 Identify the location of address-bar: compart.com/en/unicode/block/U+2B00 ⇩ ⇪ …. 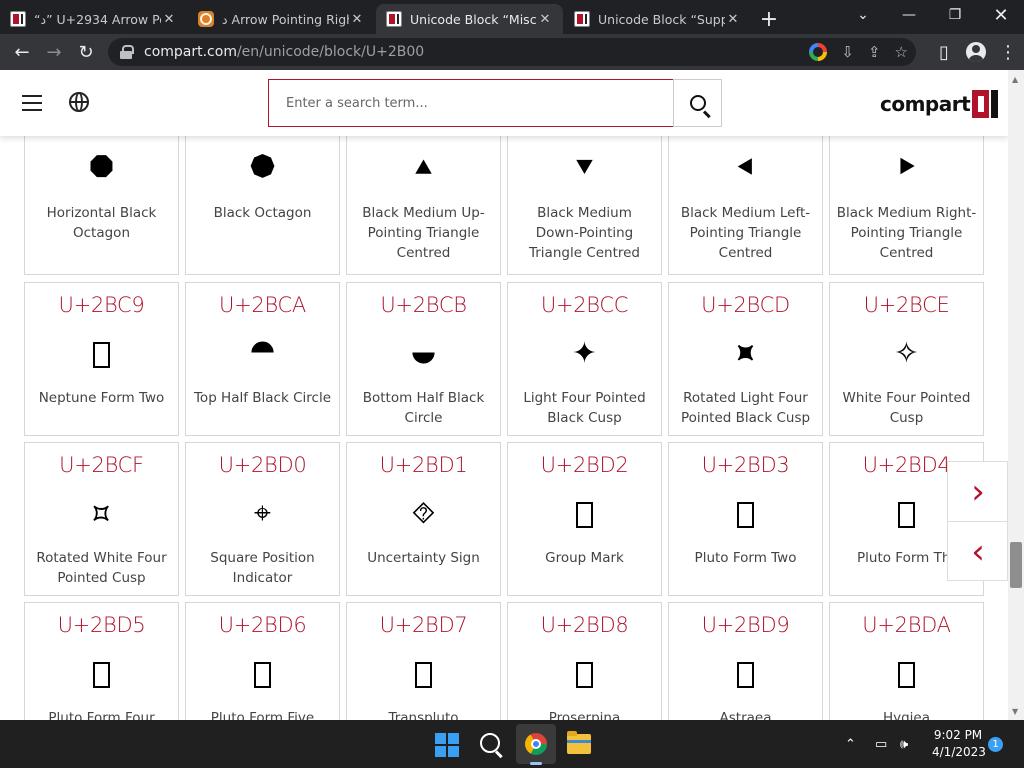
(512, 52).